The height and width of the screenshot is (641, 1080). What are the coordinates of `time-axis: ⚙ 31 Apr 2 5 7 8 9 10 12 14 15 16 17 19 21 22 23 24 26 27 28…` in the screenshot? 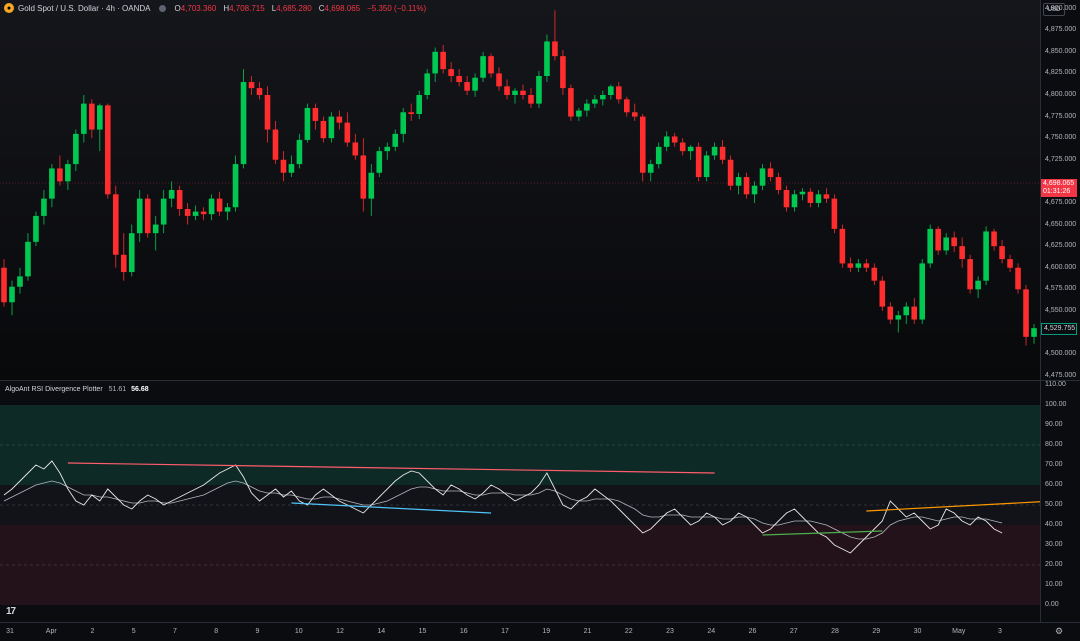 It's located at (540, 631).